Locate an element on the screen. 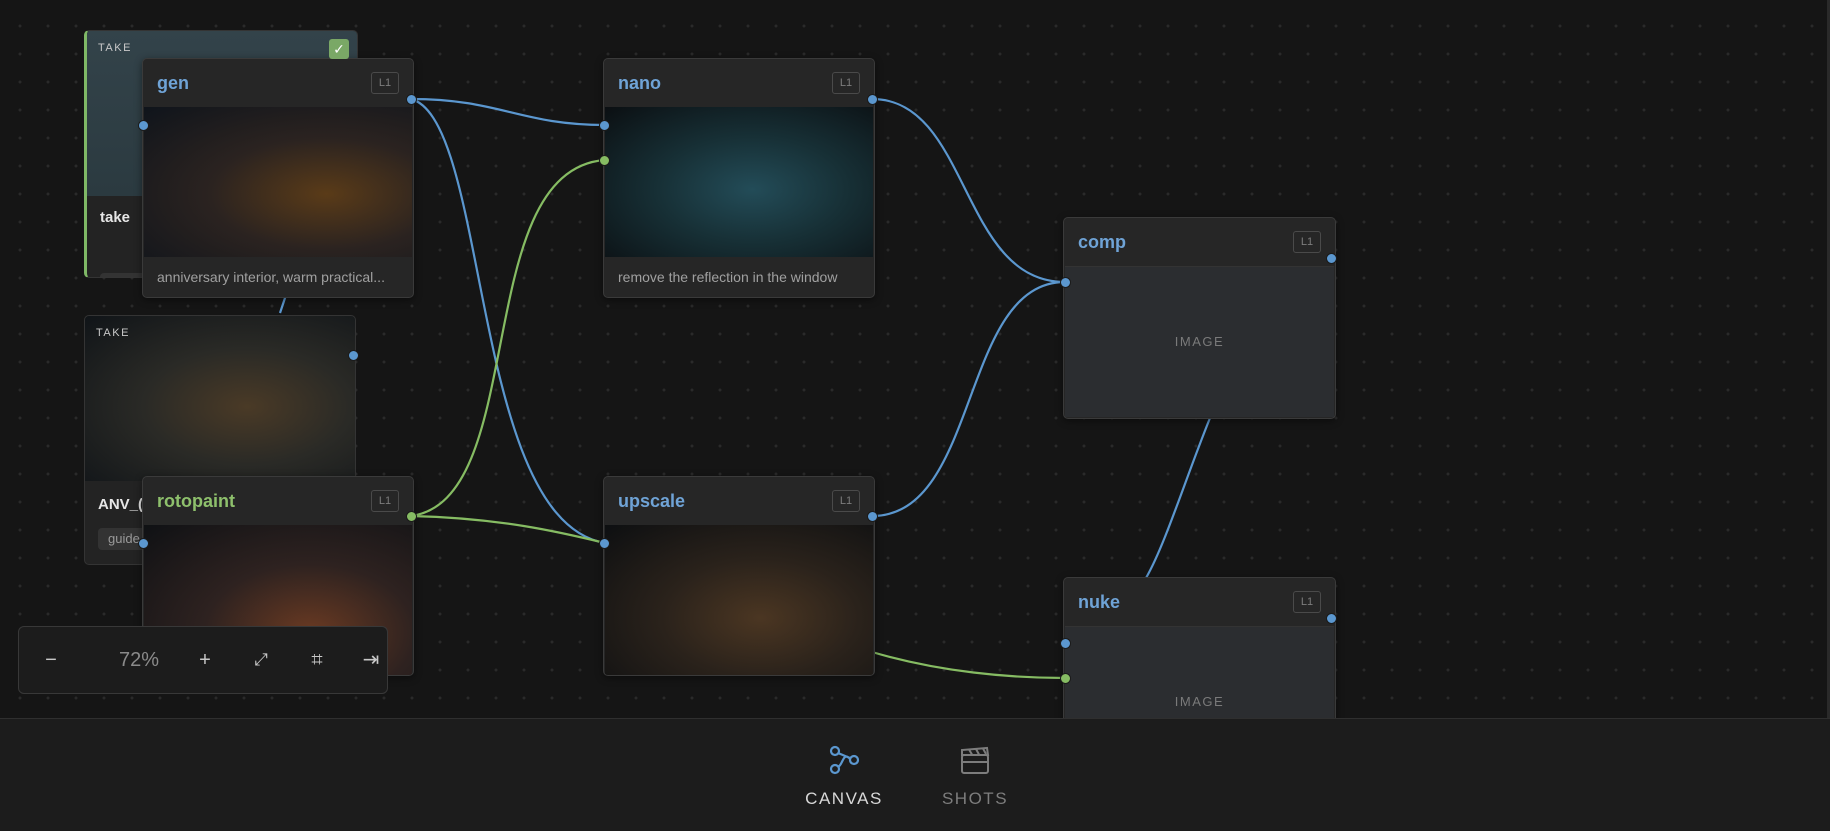  comp-output-port is located at coordinates (1331, 258).